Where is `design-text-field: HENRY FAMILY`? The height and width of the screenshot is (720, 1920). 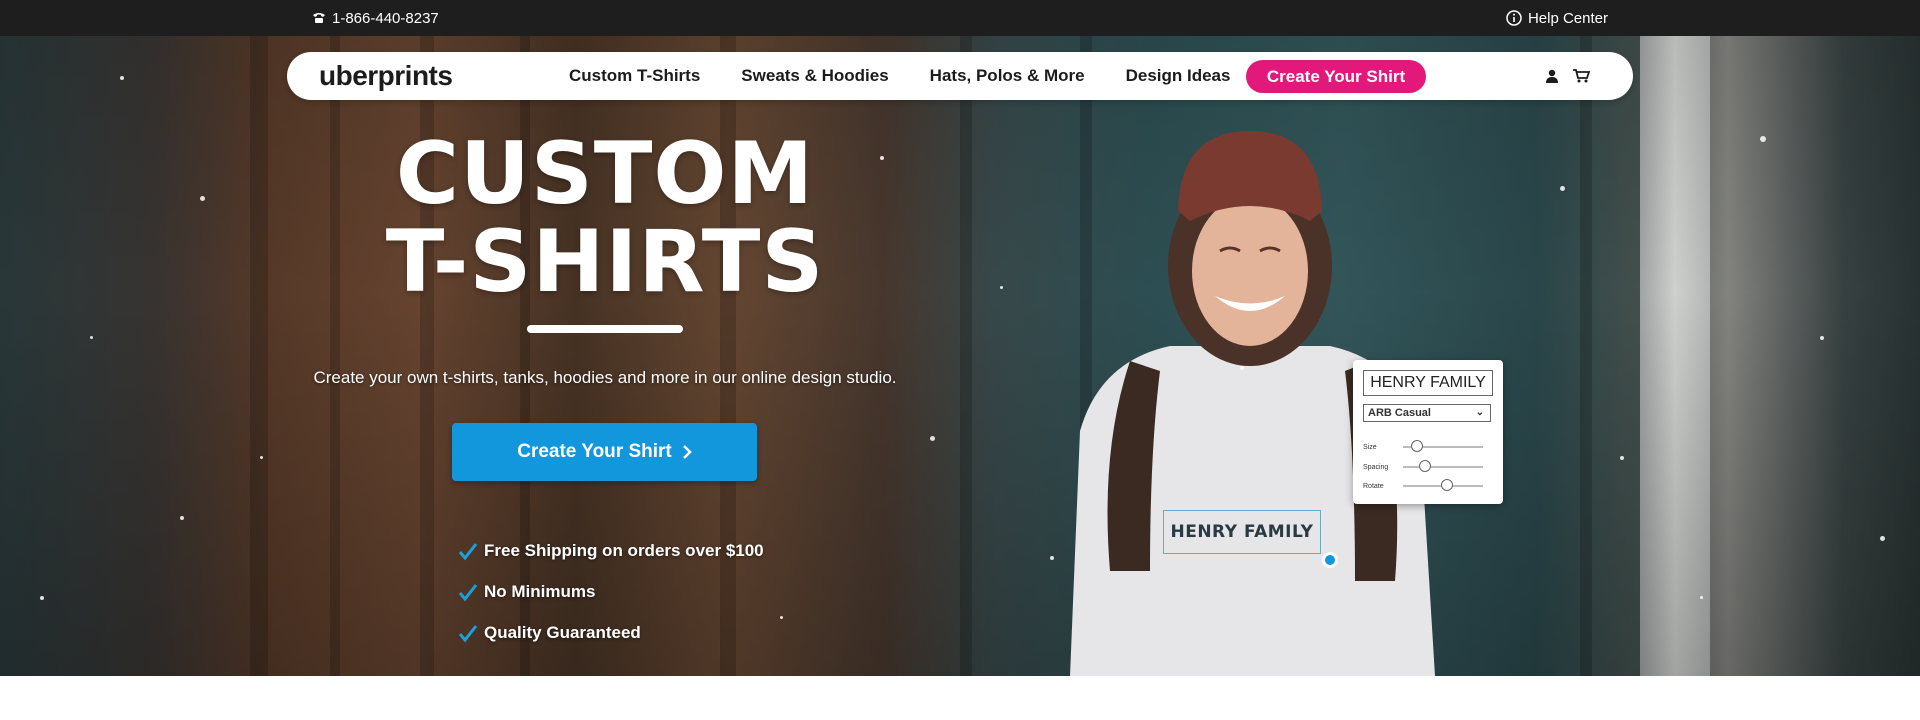 design-text-field: HENRY FAMILY is located at coordinates (1428, 383).